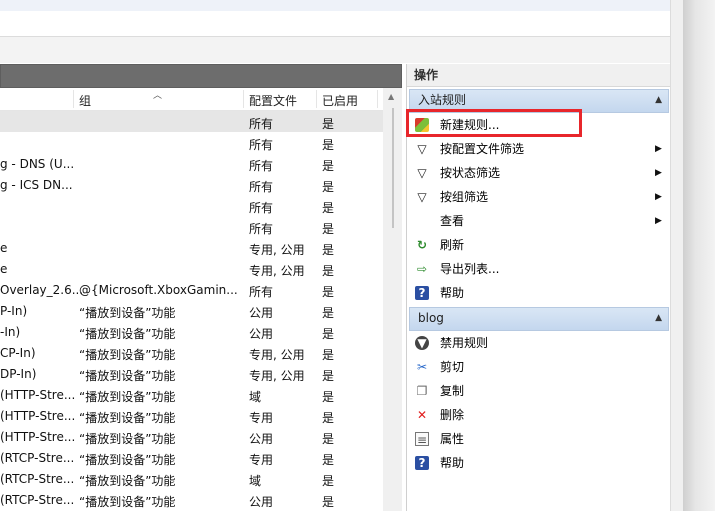  What do you see at coordinates (201, 478) in the screenshot?
I see `table-row: (RTCP-Stre... “播放到设备”功能域是` at bounding box center [201, 478].